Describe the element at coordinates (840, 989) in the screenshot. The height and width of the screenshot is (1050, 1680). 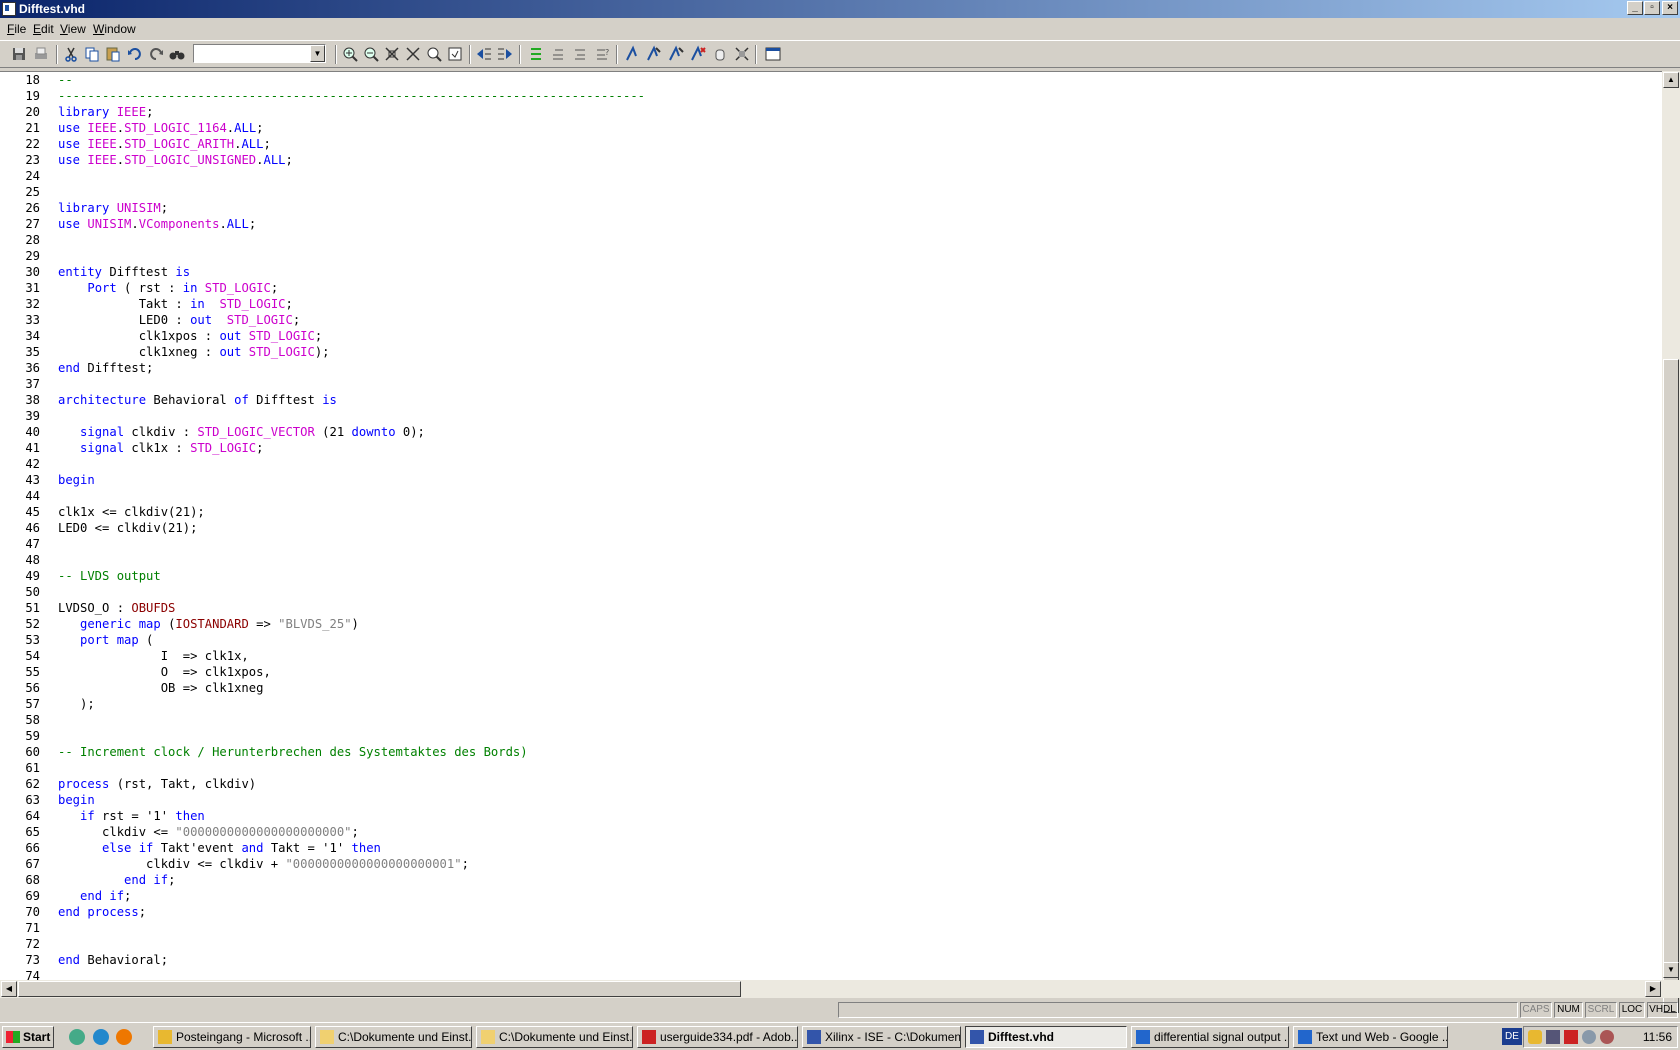
I see `horizontal-scrollbar: ◀ ▶` at that location.